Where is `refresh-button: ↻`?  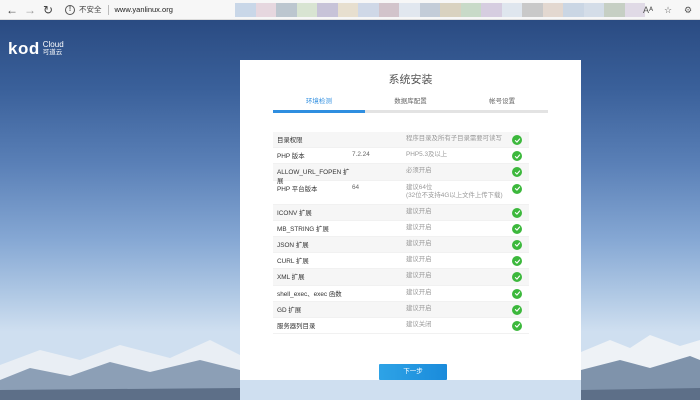
refresh-button: ↻ is located at coordinates (48, 10).